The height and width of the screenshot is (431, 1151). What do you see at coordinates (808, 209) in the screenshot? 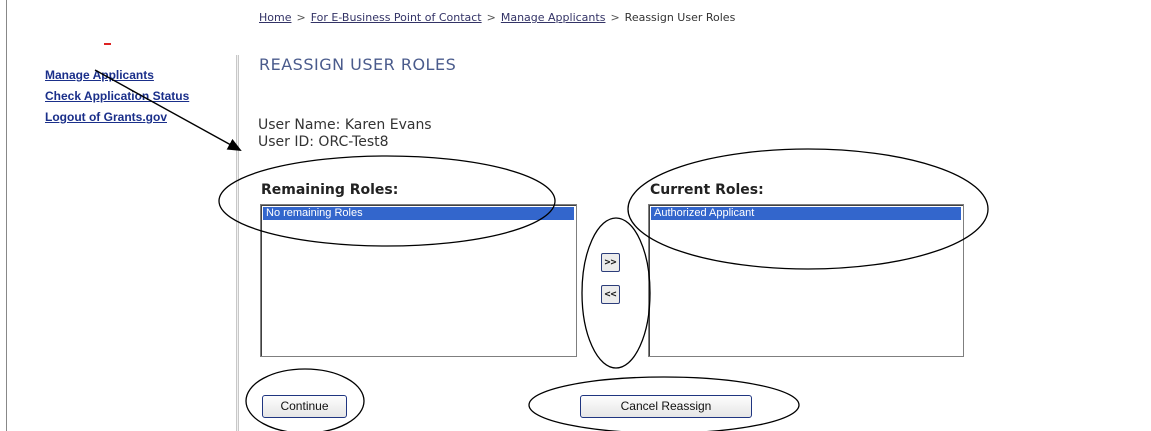
I see `current-roles-annotation-ellipse` at bounding box center [808, 209].